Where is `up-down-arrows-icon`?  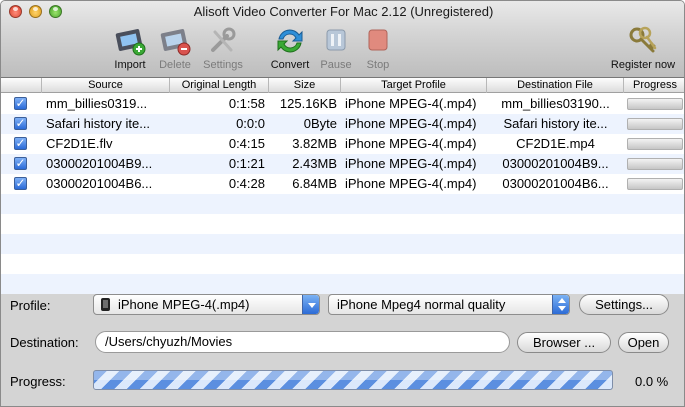
up-down-arrows-icon is located at coordinates (560, 304).